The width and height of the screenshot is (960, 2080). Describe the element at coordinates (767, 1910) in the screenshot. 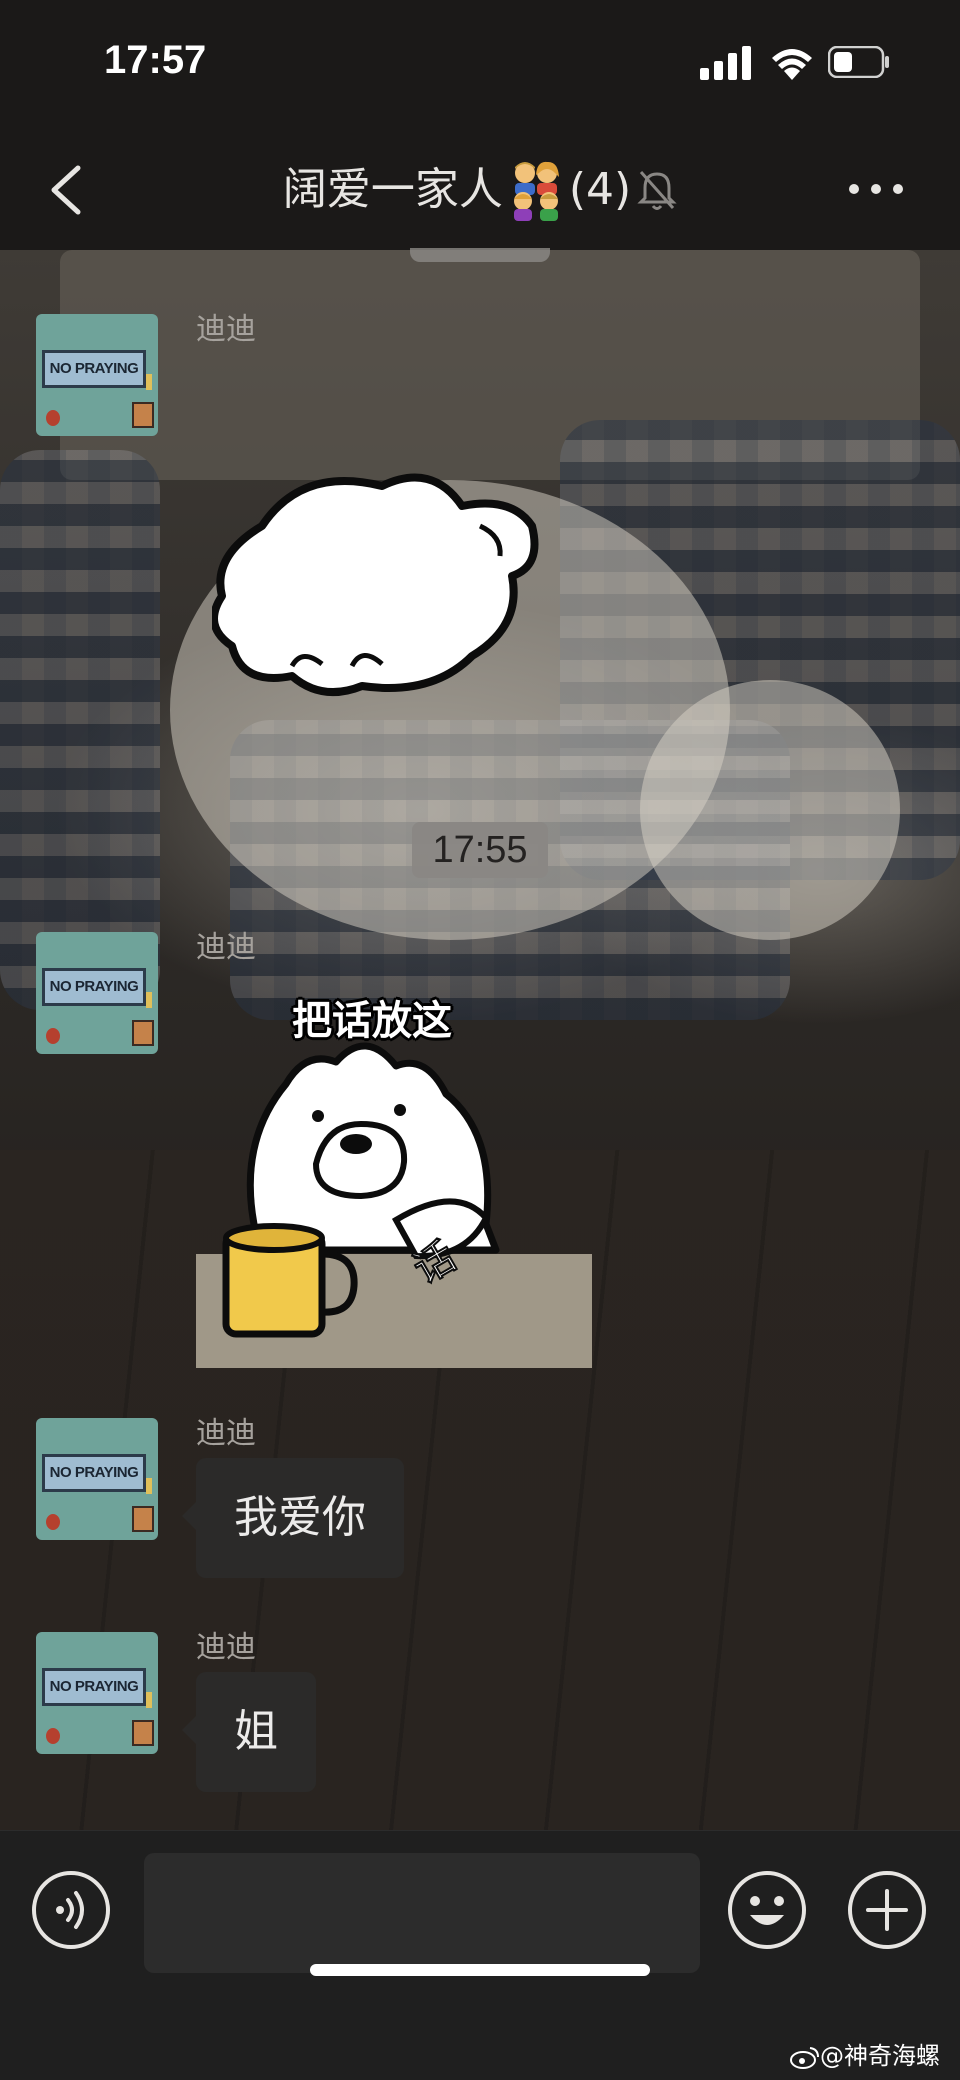

I see `smile-emoji-icon` at that location.